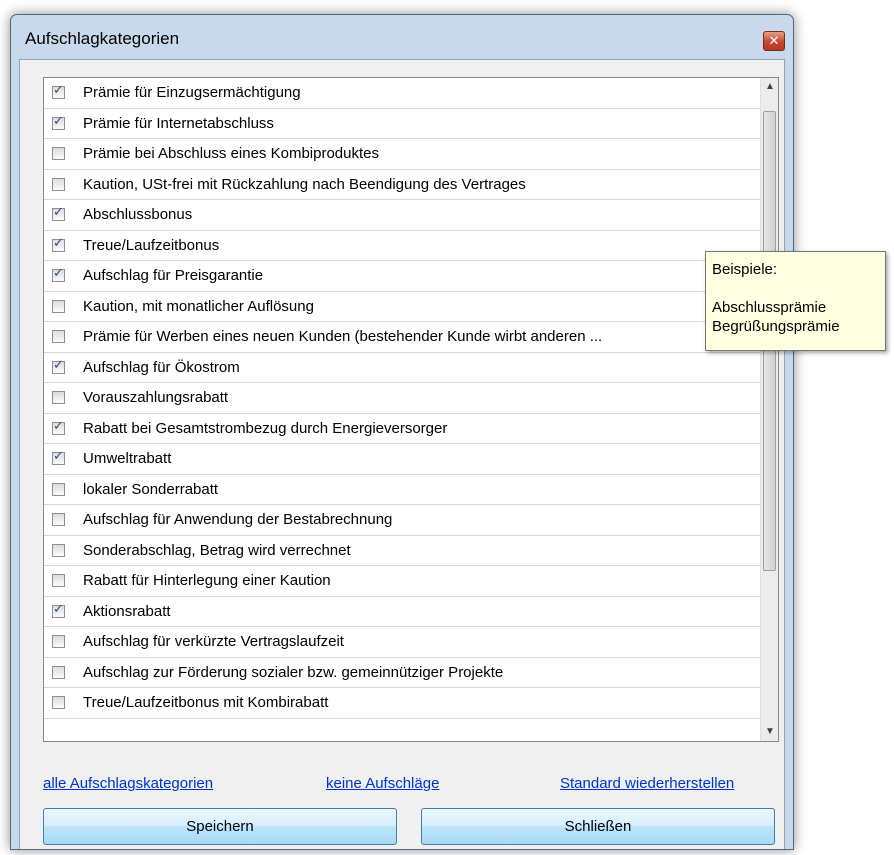  I want to click on list-item-label: Abschlussbonus, so click(138, 214).